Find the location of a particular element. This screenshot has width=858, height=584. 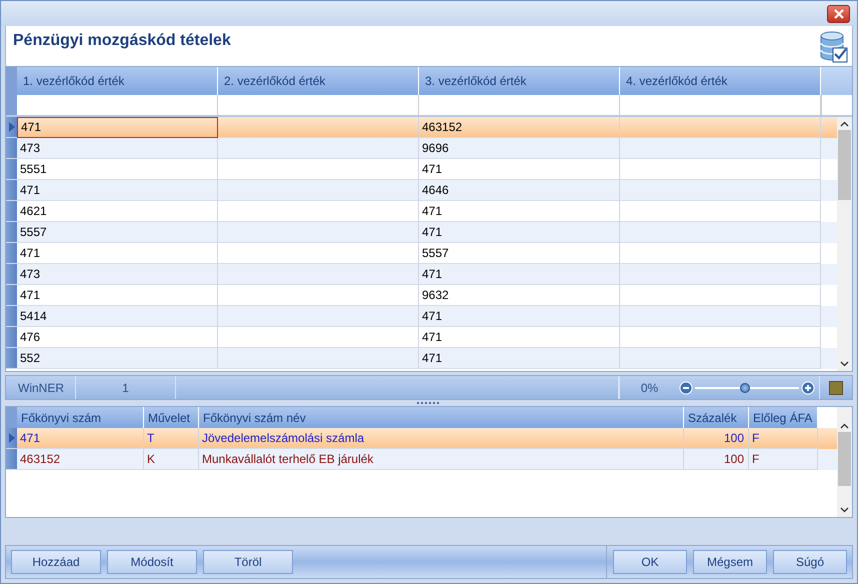

table-cell: Munkavállalót terhelő EB járulék is located at coordinates (288, 459).